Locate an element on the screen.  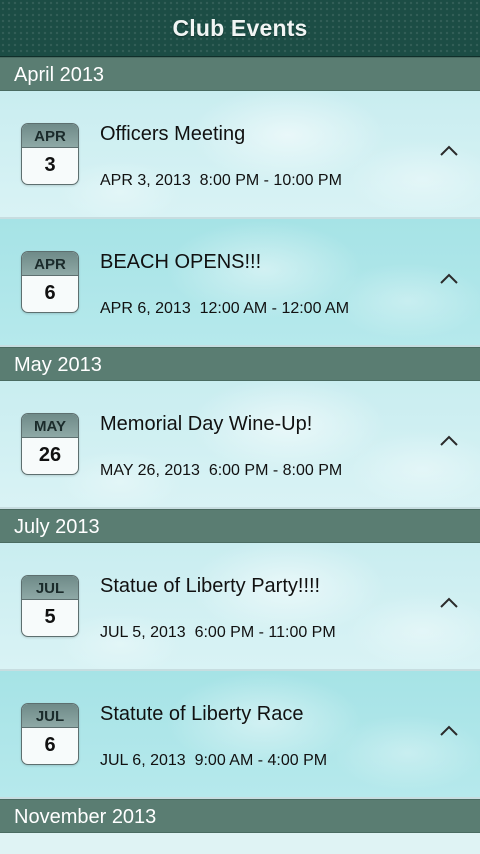
calendar-date-icon: APR 6 is located at coordinates (50, 282).